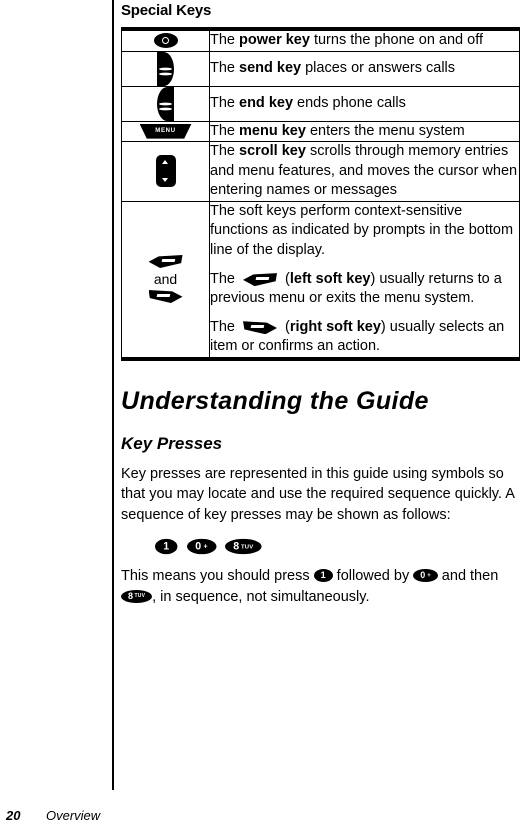 The height and width of the screenshot is (831, 525). Describe the element at coordinates (73, 815) in the screenshot. I see `footer-section-name: Overview` at that location.